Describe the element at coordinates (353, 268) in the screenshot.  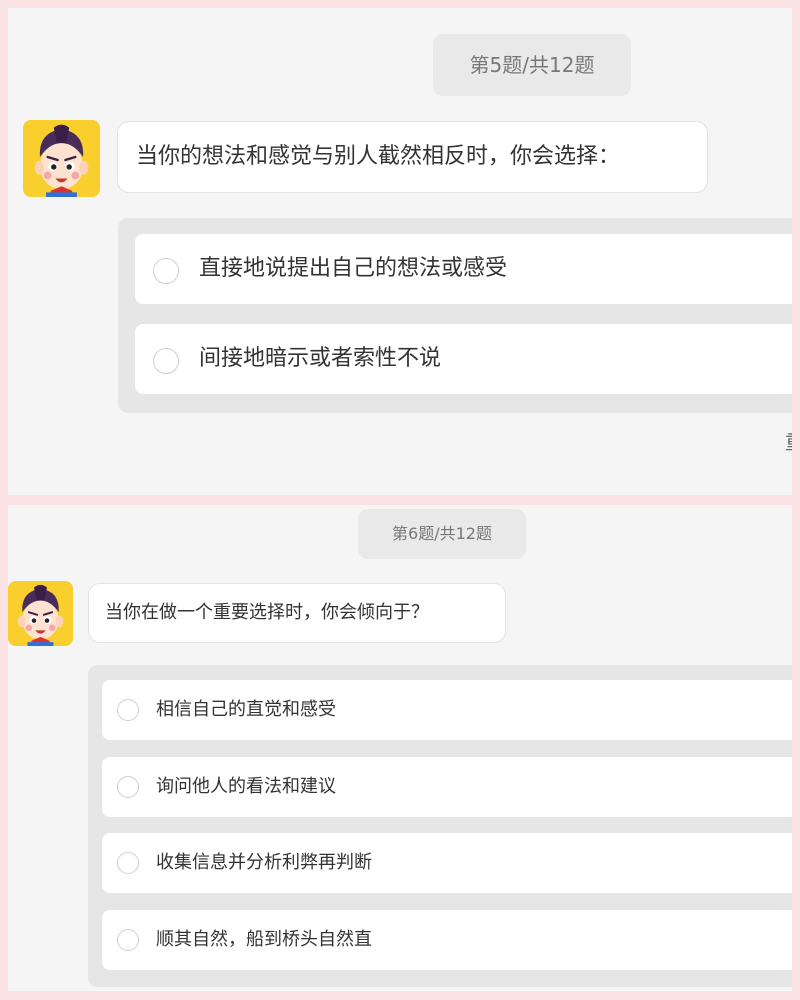
I see `option-label: 直接地说提出自己的想法或感受` at that location.